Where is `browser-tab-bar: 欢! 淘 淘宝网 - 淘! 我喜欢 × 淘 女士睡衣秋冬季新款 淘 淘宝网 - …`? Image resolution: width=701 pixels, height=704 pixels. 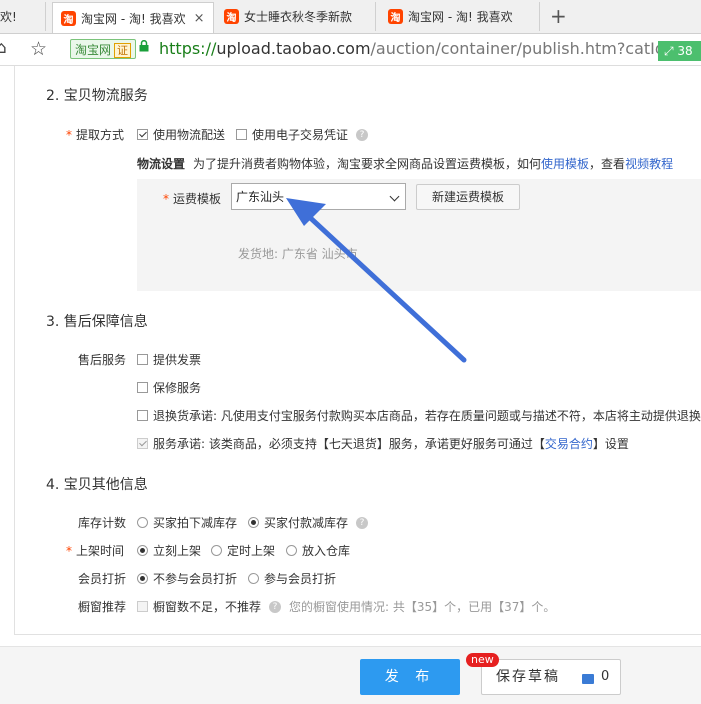
browser-tab-bar: 欢! 淘 淘宝网 - 淘! 我喜欢 × 淘 女士睡衣秋冬季新款 淘 淘宝网 - … is located at coordinates (350, 17).